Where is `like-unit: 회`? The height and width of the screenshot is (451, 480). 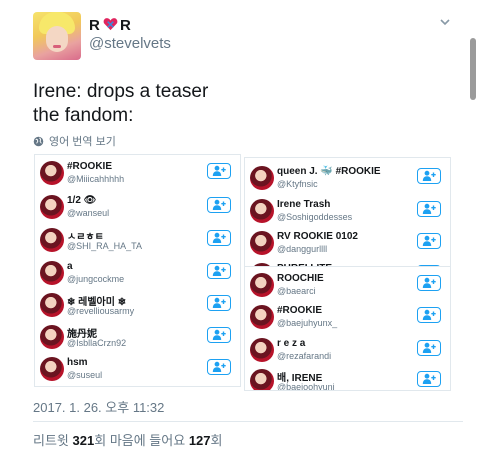
like-unit: 회 is located at coordinates (216, 440).